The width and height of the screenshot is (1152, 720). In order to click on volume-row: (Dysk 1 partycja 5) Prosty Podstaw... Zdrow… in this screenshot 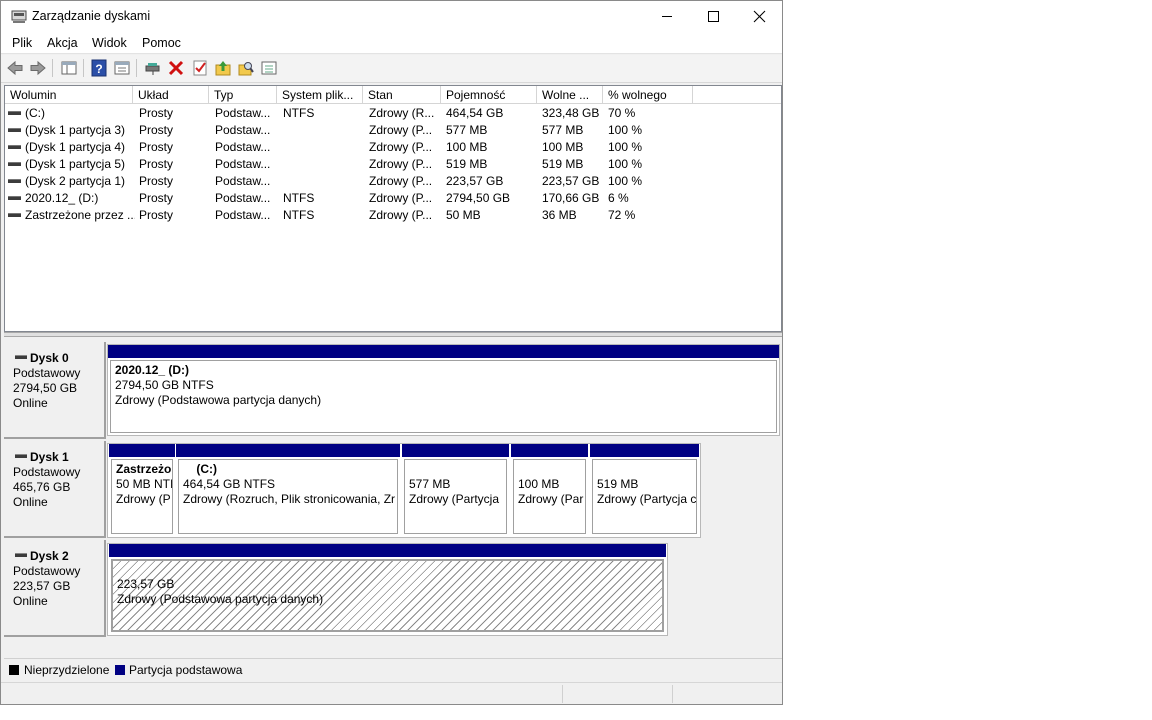, I will do `click(393, 164)`.